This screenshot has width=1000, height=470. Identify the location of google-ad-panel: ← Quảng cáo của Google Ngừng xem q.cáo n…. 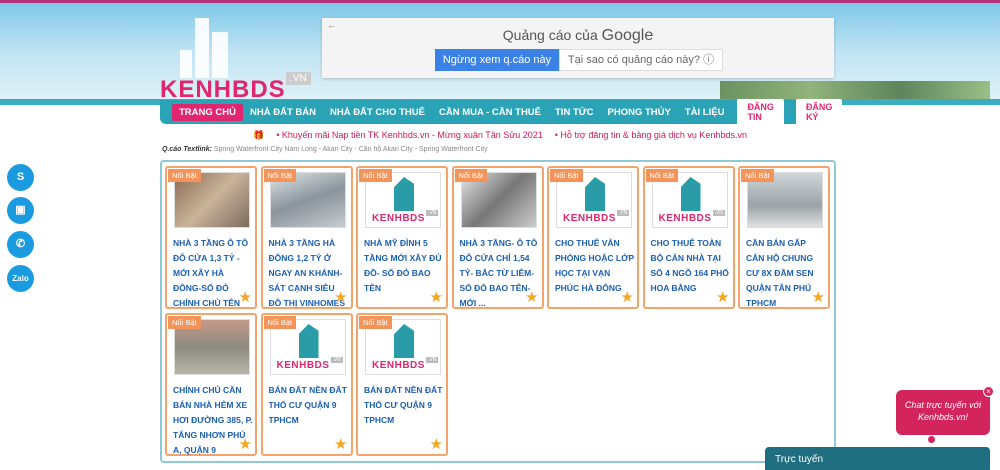
(578, 48).